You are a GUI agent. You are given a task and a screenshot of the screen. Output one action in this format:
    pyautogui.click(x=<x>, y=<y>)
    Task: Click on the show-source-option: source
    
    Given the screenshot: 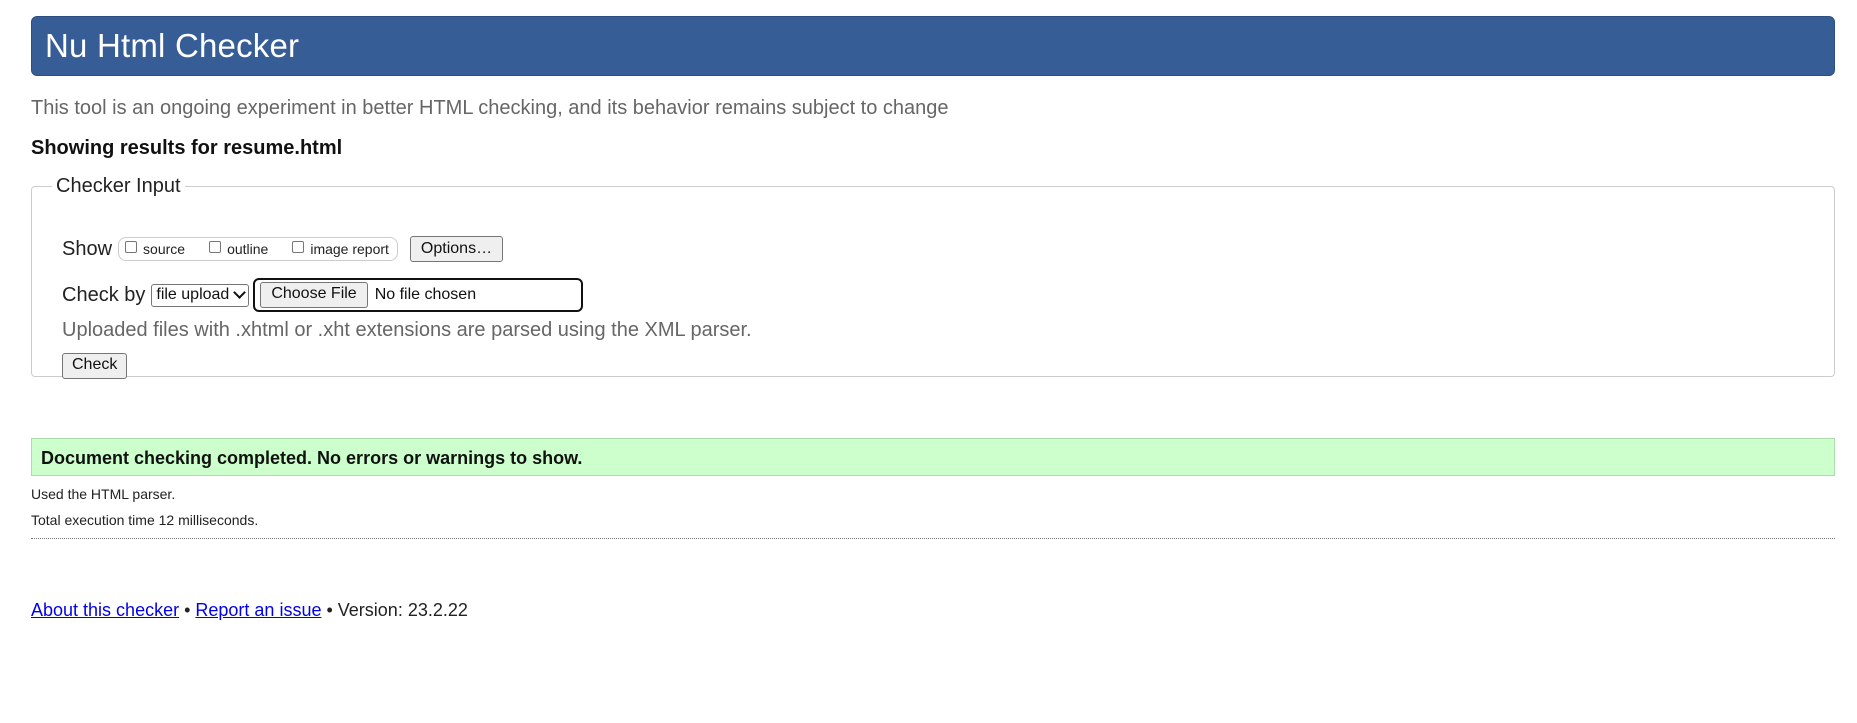 What is the action you would take?
    pyautogui.click(x=155, y=249)
    